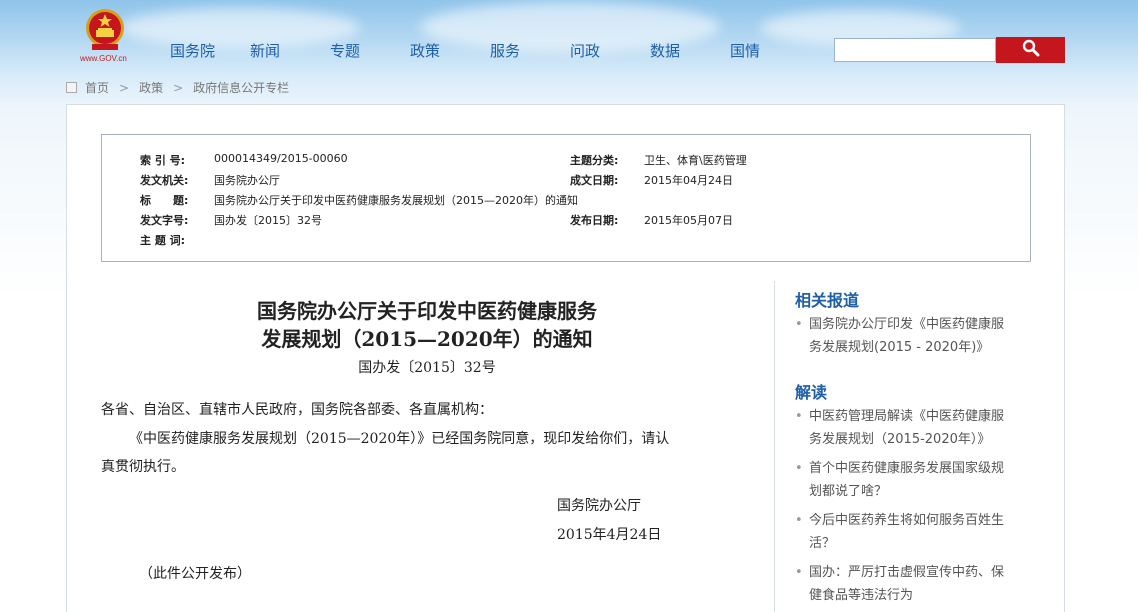 The image size is (1138, 612). Describe the element at coordinates (911, 480) in the screenshot. I see `interpretation-item: 首个中医药健康服务发展国家级规 划都说了啥？` at that location.